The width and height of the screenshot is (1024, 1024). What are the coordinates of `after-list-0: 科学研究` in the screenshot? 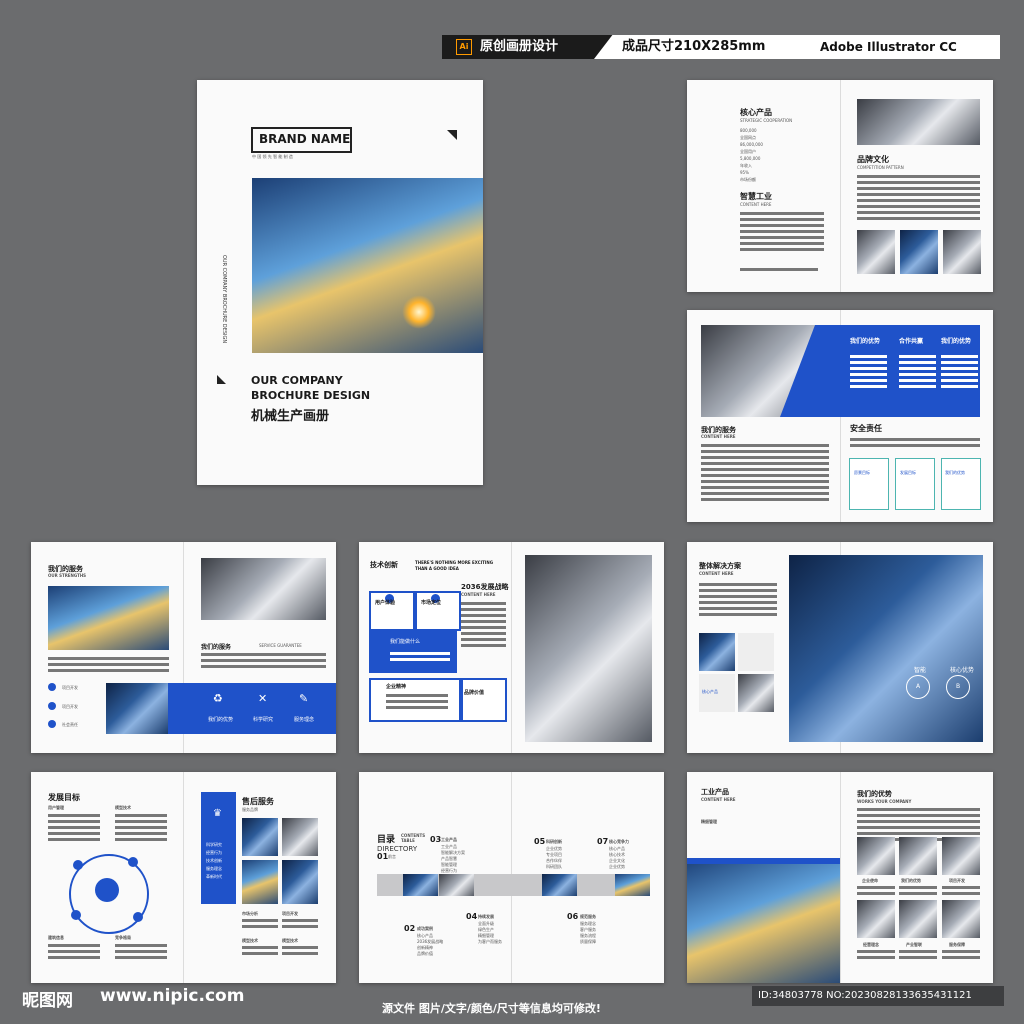 It's located at (214, 844).